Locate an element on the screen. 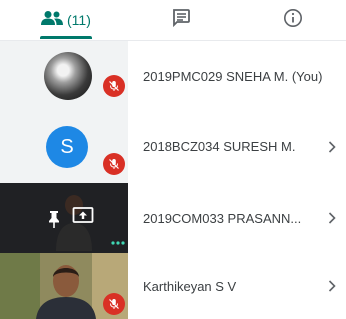 The height and width of the screenshot is (319, 346). pin-icon is located at coordinates (54, 221).